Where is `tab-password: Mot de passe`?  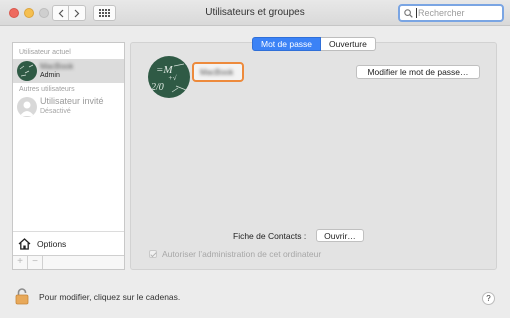
tab-password: Mot de passe is located at coordinates (287, 44).